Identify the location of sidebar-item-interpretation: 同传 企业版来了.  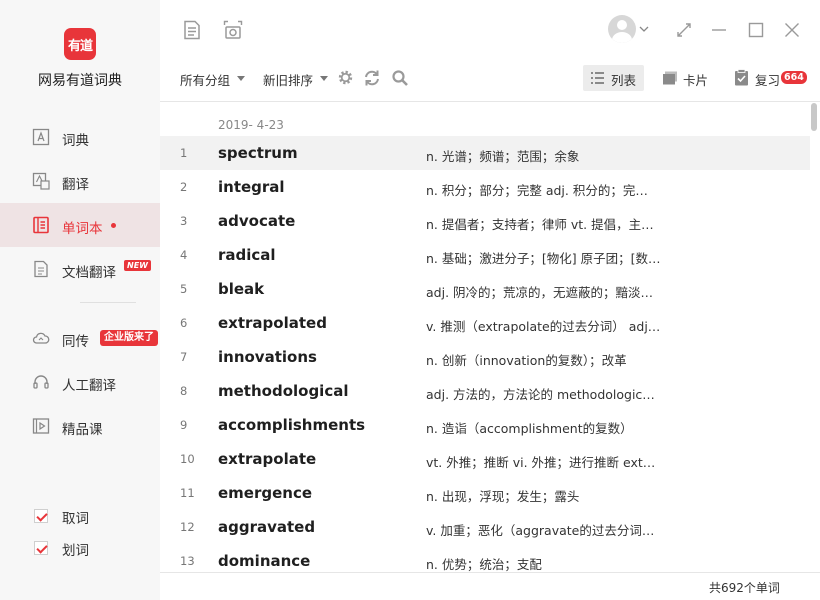
(80, 338).